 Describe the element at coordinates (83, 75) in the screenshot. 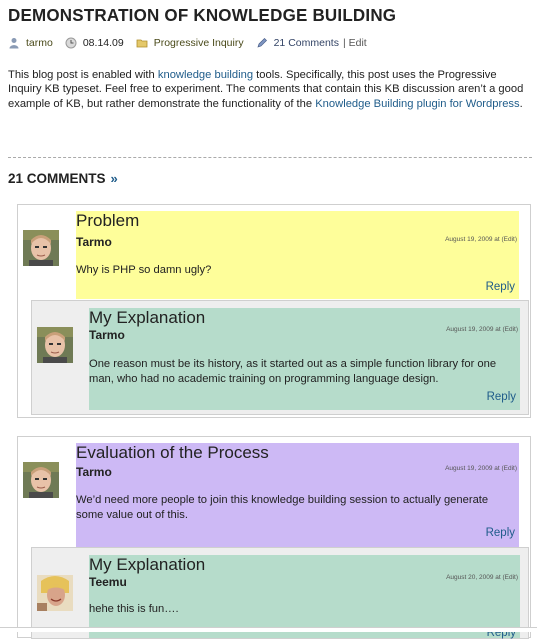

I see `intro-text-1: This blog post is enabled with` at that location.